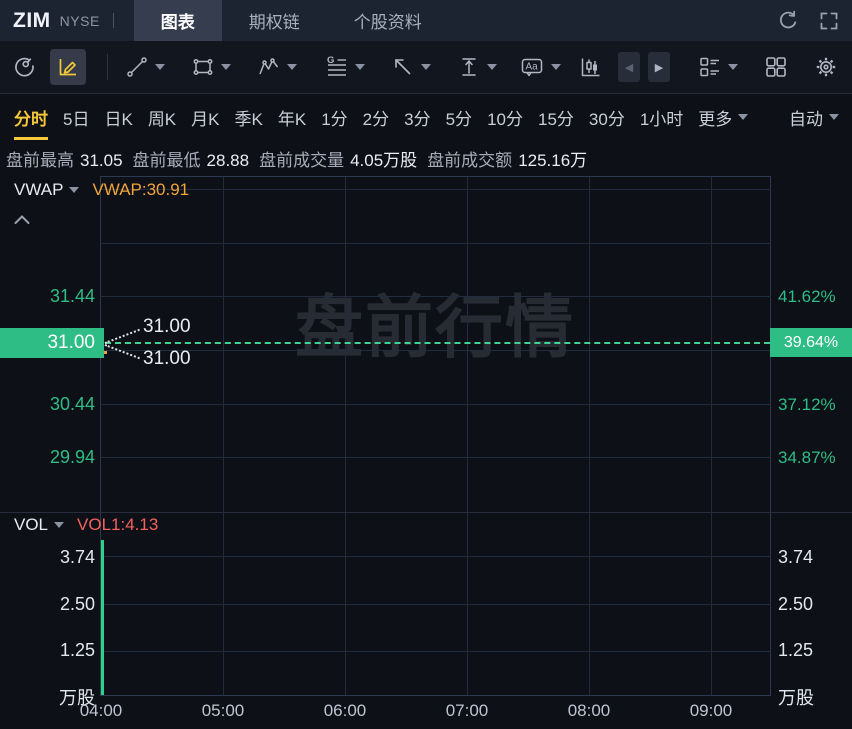 This screenshot has height=729, width=852. I want to click on refresh-icon, so click(788, 21).